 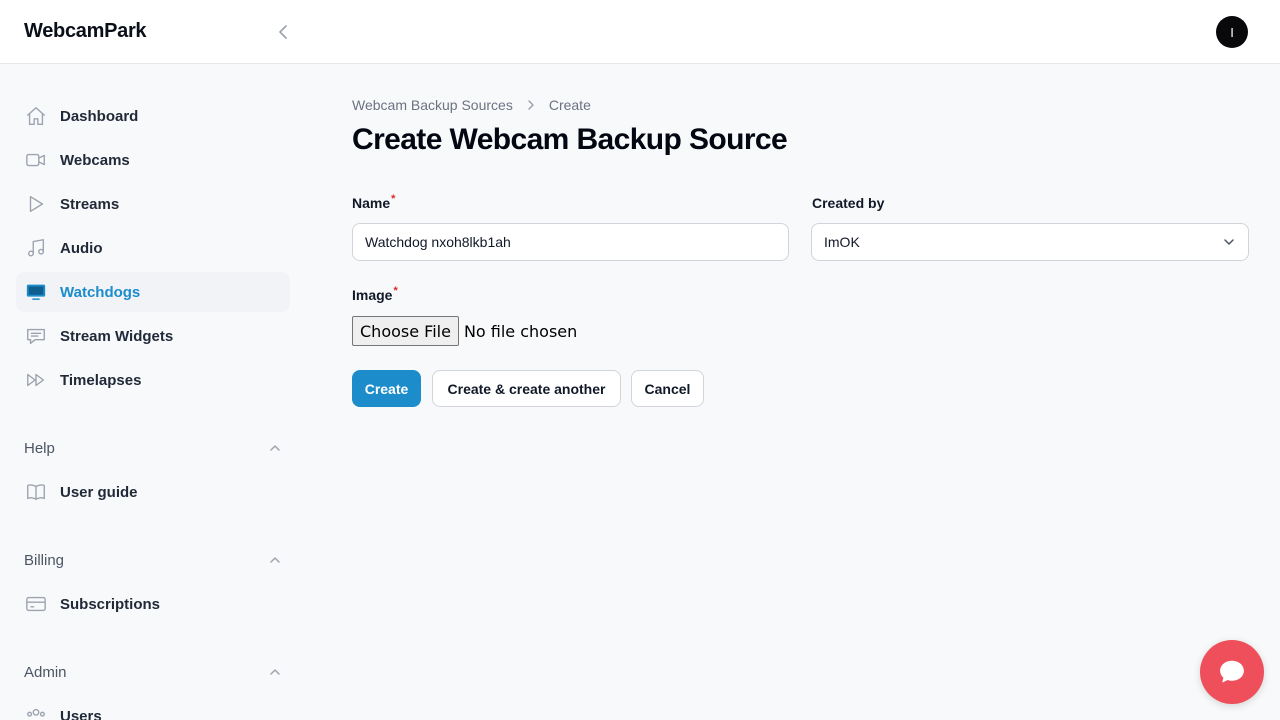 What do you see at coordinates (95, 160) in the screenshot?
I see `sidebar-item-label: Webcams` at bounding box center [95, 160].